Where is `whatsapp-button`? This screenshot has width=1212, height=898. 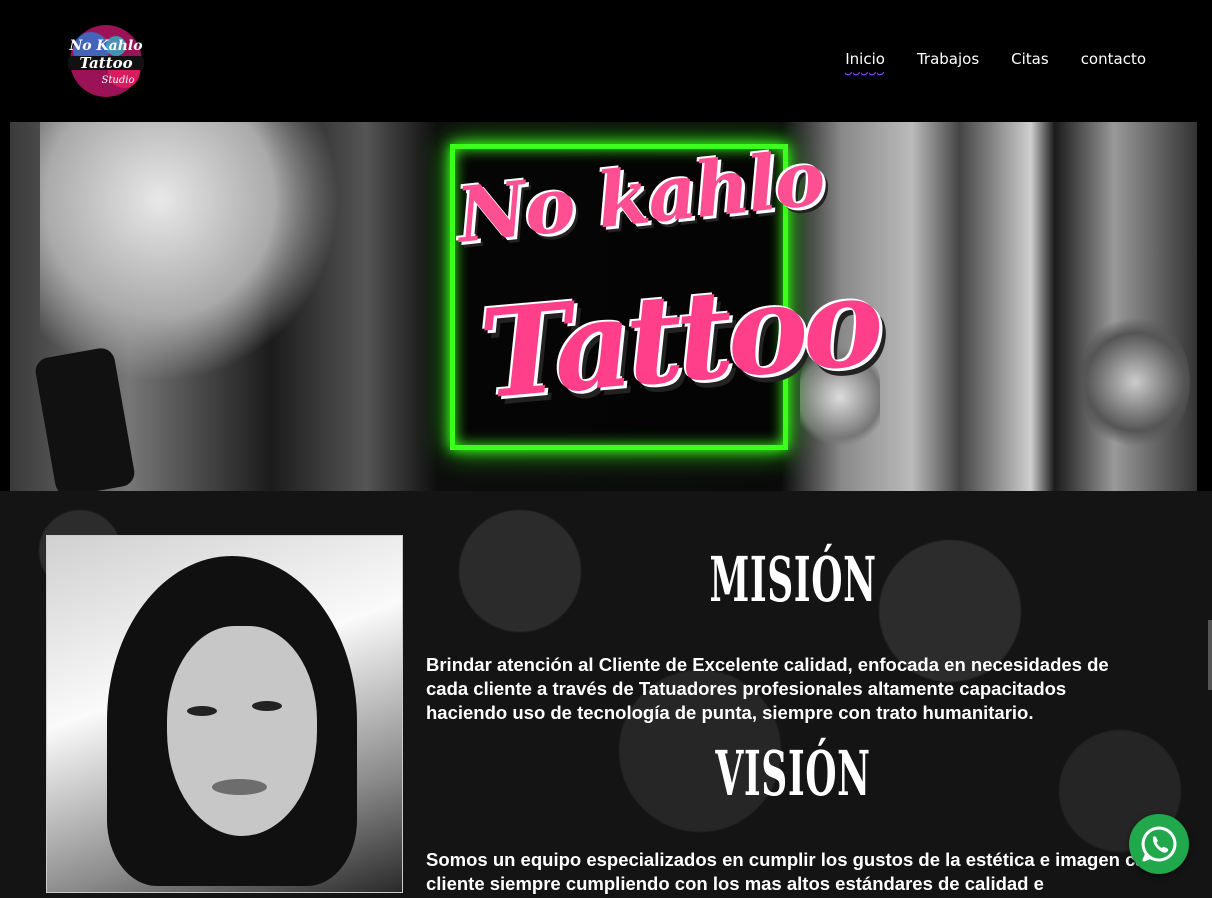
whatsapp-button is located at coordinates (1159, 844).